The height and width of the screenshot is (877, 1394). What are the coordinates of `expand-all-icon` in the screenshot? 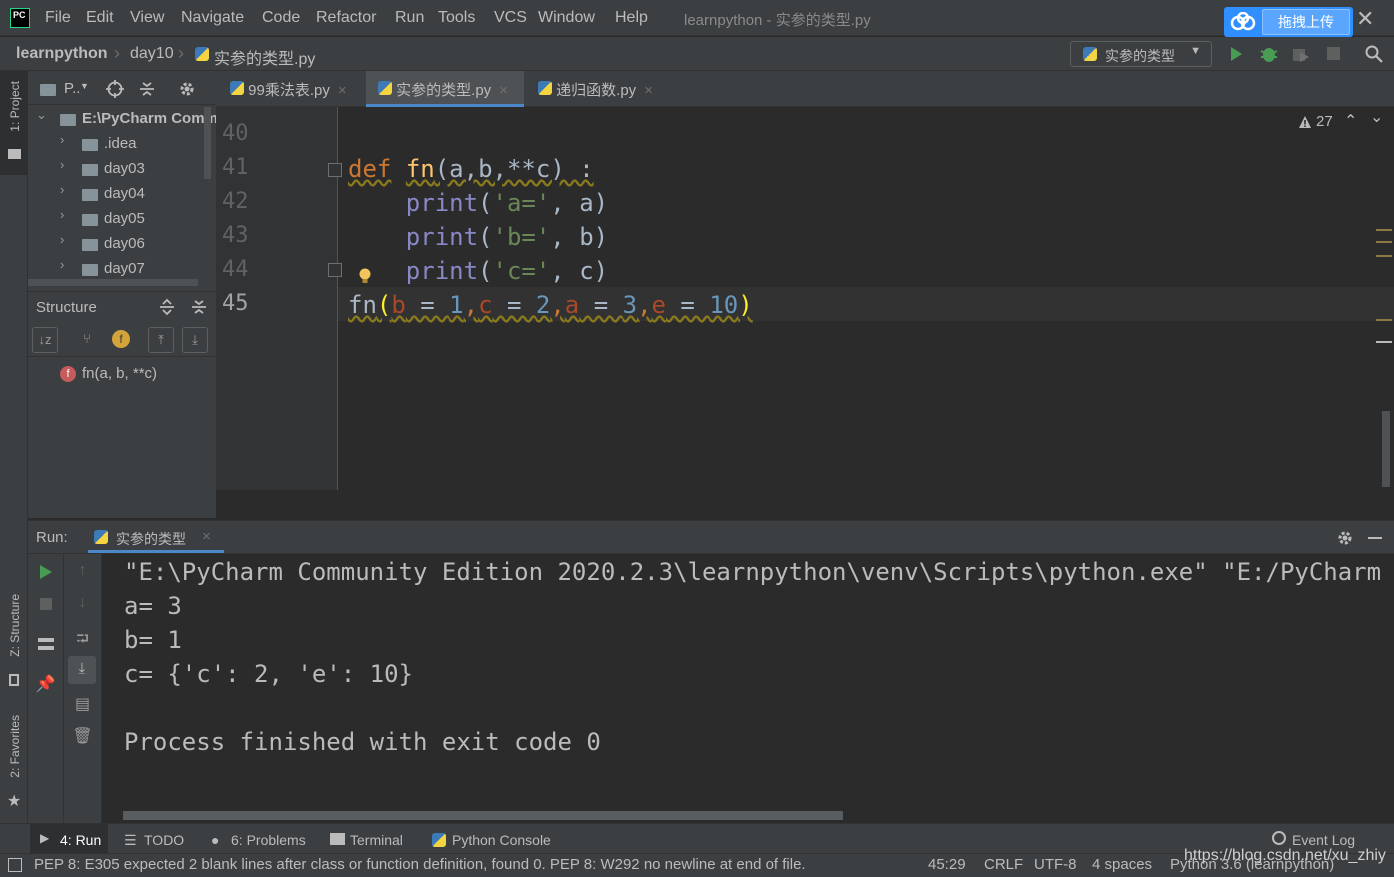 It's located at (167, 307).